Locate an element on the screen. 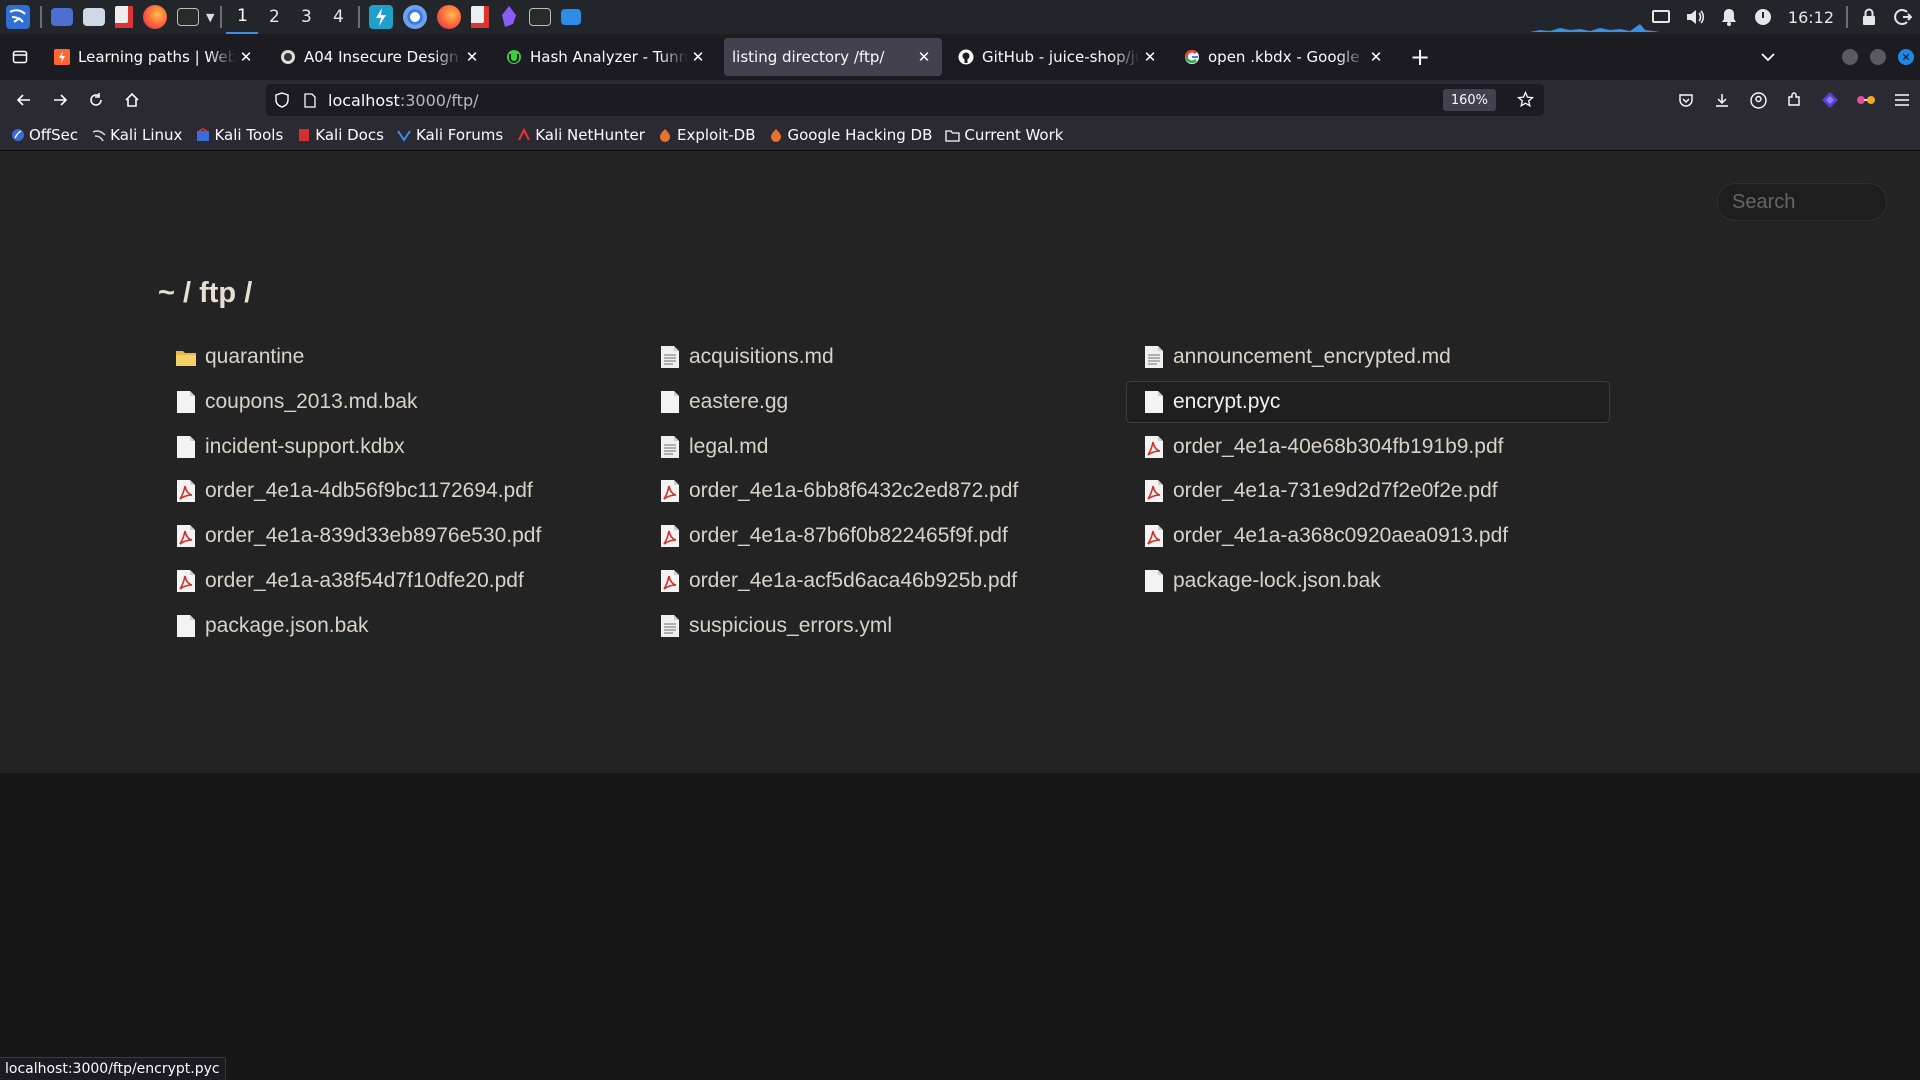  kali-menu-icon is located at coordinates (18, 17).